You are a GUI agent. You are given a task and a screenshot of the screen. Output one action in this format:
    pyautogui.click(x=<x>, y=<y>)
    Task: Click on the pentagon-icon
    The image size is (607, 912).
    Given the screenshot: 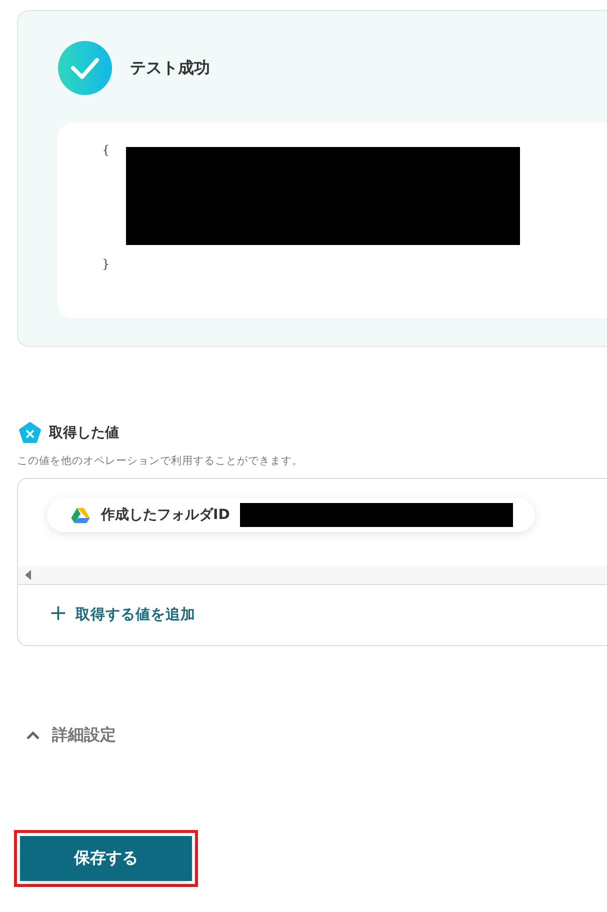 What is the action you would take?
    pyautogui.click(x=30, y=433)
    